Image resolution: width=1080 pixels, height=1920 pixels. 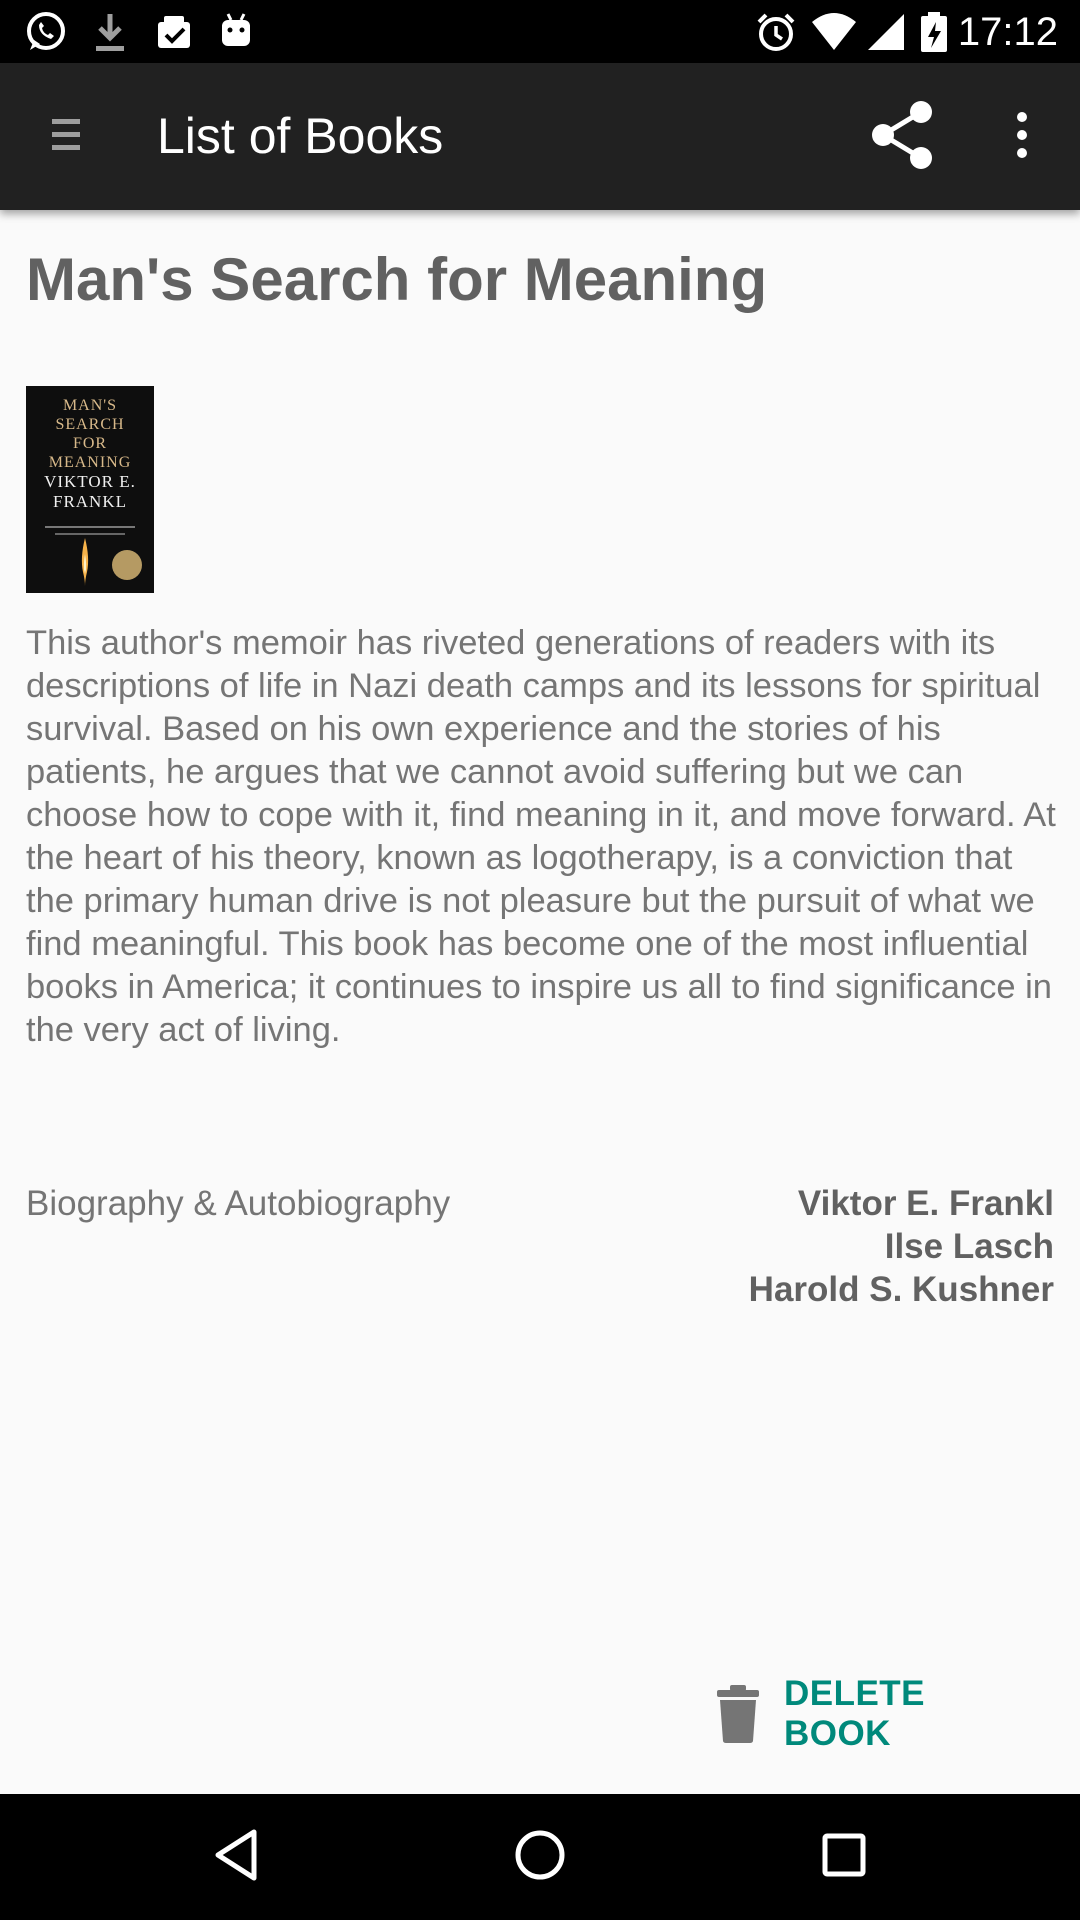 I want to click on navigation-bar, so click(x=540, y=1857).